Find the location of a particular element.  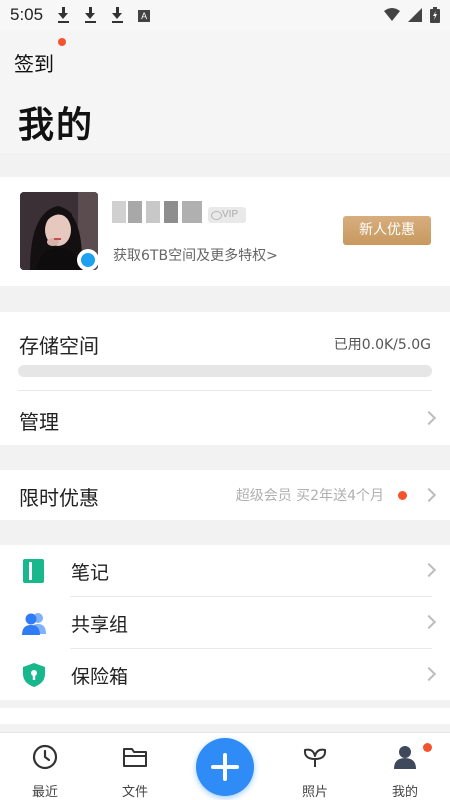

status-bar: 5:05 A is located at coordinates (225, 15).